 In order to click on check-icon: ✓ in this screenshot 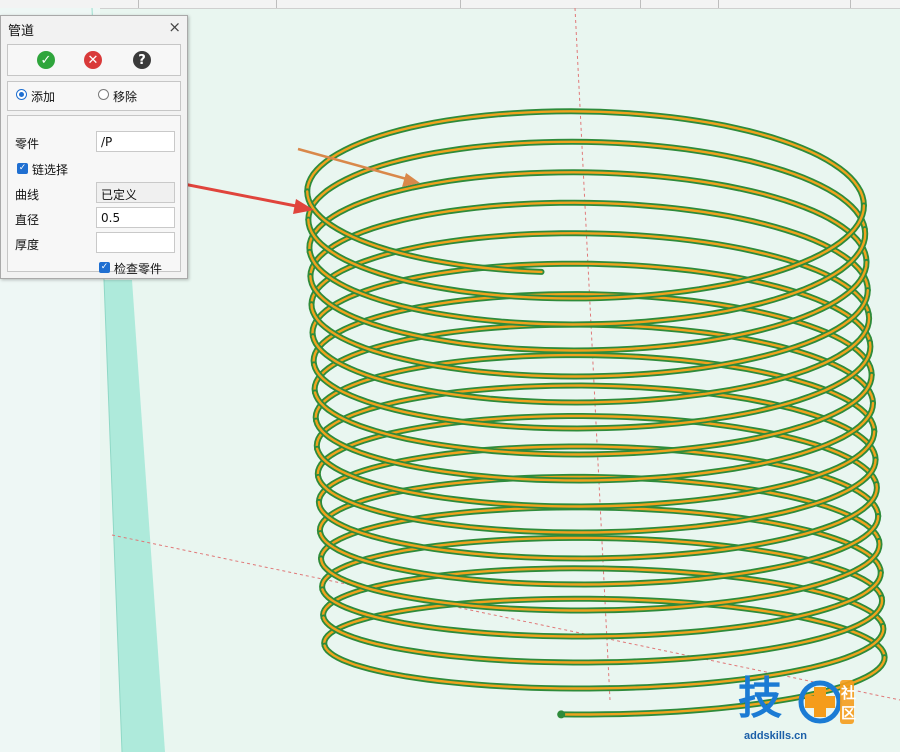, I will do `click(46, 60)`.